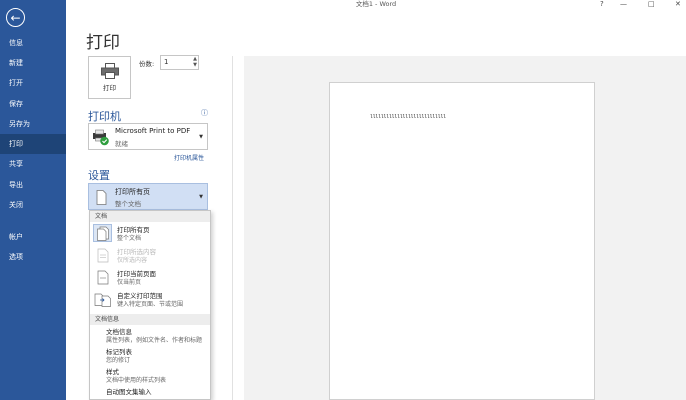  What do you see at coordinates (154, 340) in the screenshot?
I see `option-desc: 属性列表，例如文件名、作者和标题` at bounding box center [154, 340].